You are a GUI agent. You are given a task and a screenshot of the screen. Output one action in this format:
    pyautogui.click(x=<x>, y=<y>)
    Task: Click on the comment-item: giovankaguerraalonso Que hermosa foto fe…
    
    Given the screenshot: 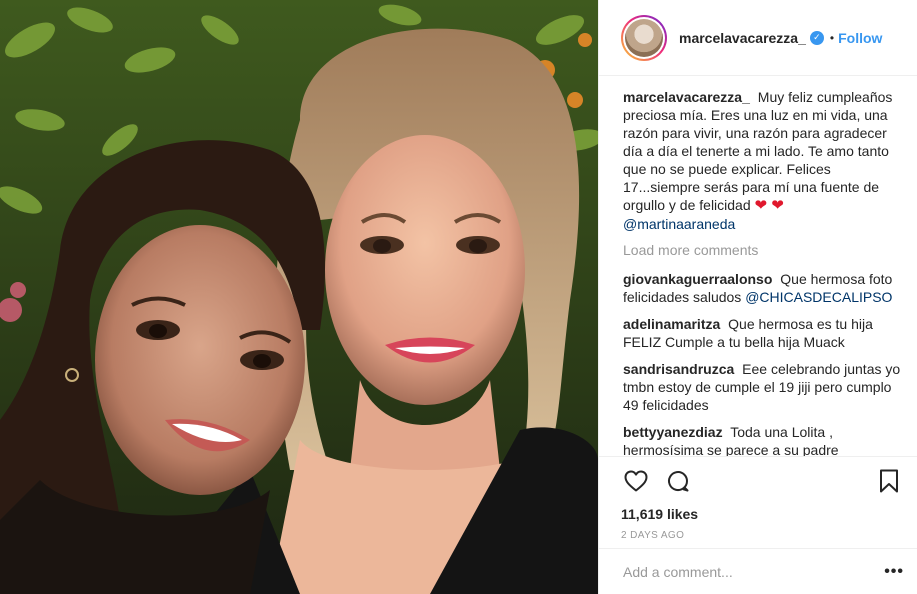 What is the action you would take?
    pyautogui.click(x=765, y=288)
    